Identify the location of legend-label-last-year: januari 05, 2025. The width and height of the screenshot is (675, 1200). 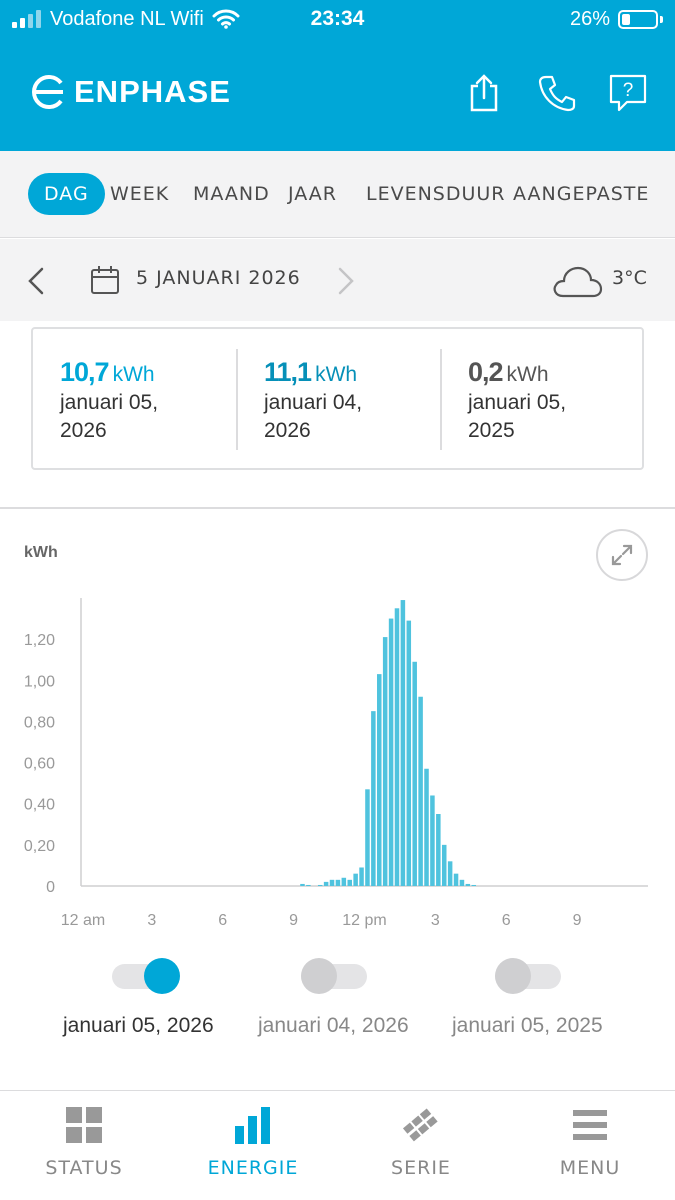
(527, 1025).